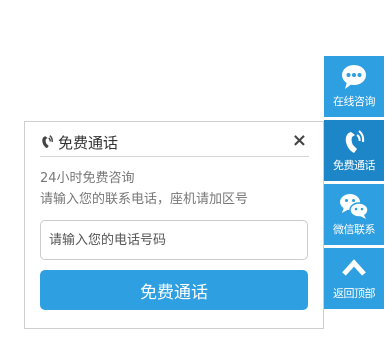 This screenshot has height=337, width=388. What do you see at coordinates (174, 290) in the screenshot?
I see `free-call-button: 免费通话` at bounding box center [174, 290].